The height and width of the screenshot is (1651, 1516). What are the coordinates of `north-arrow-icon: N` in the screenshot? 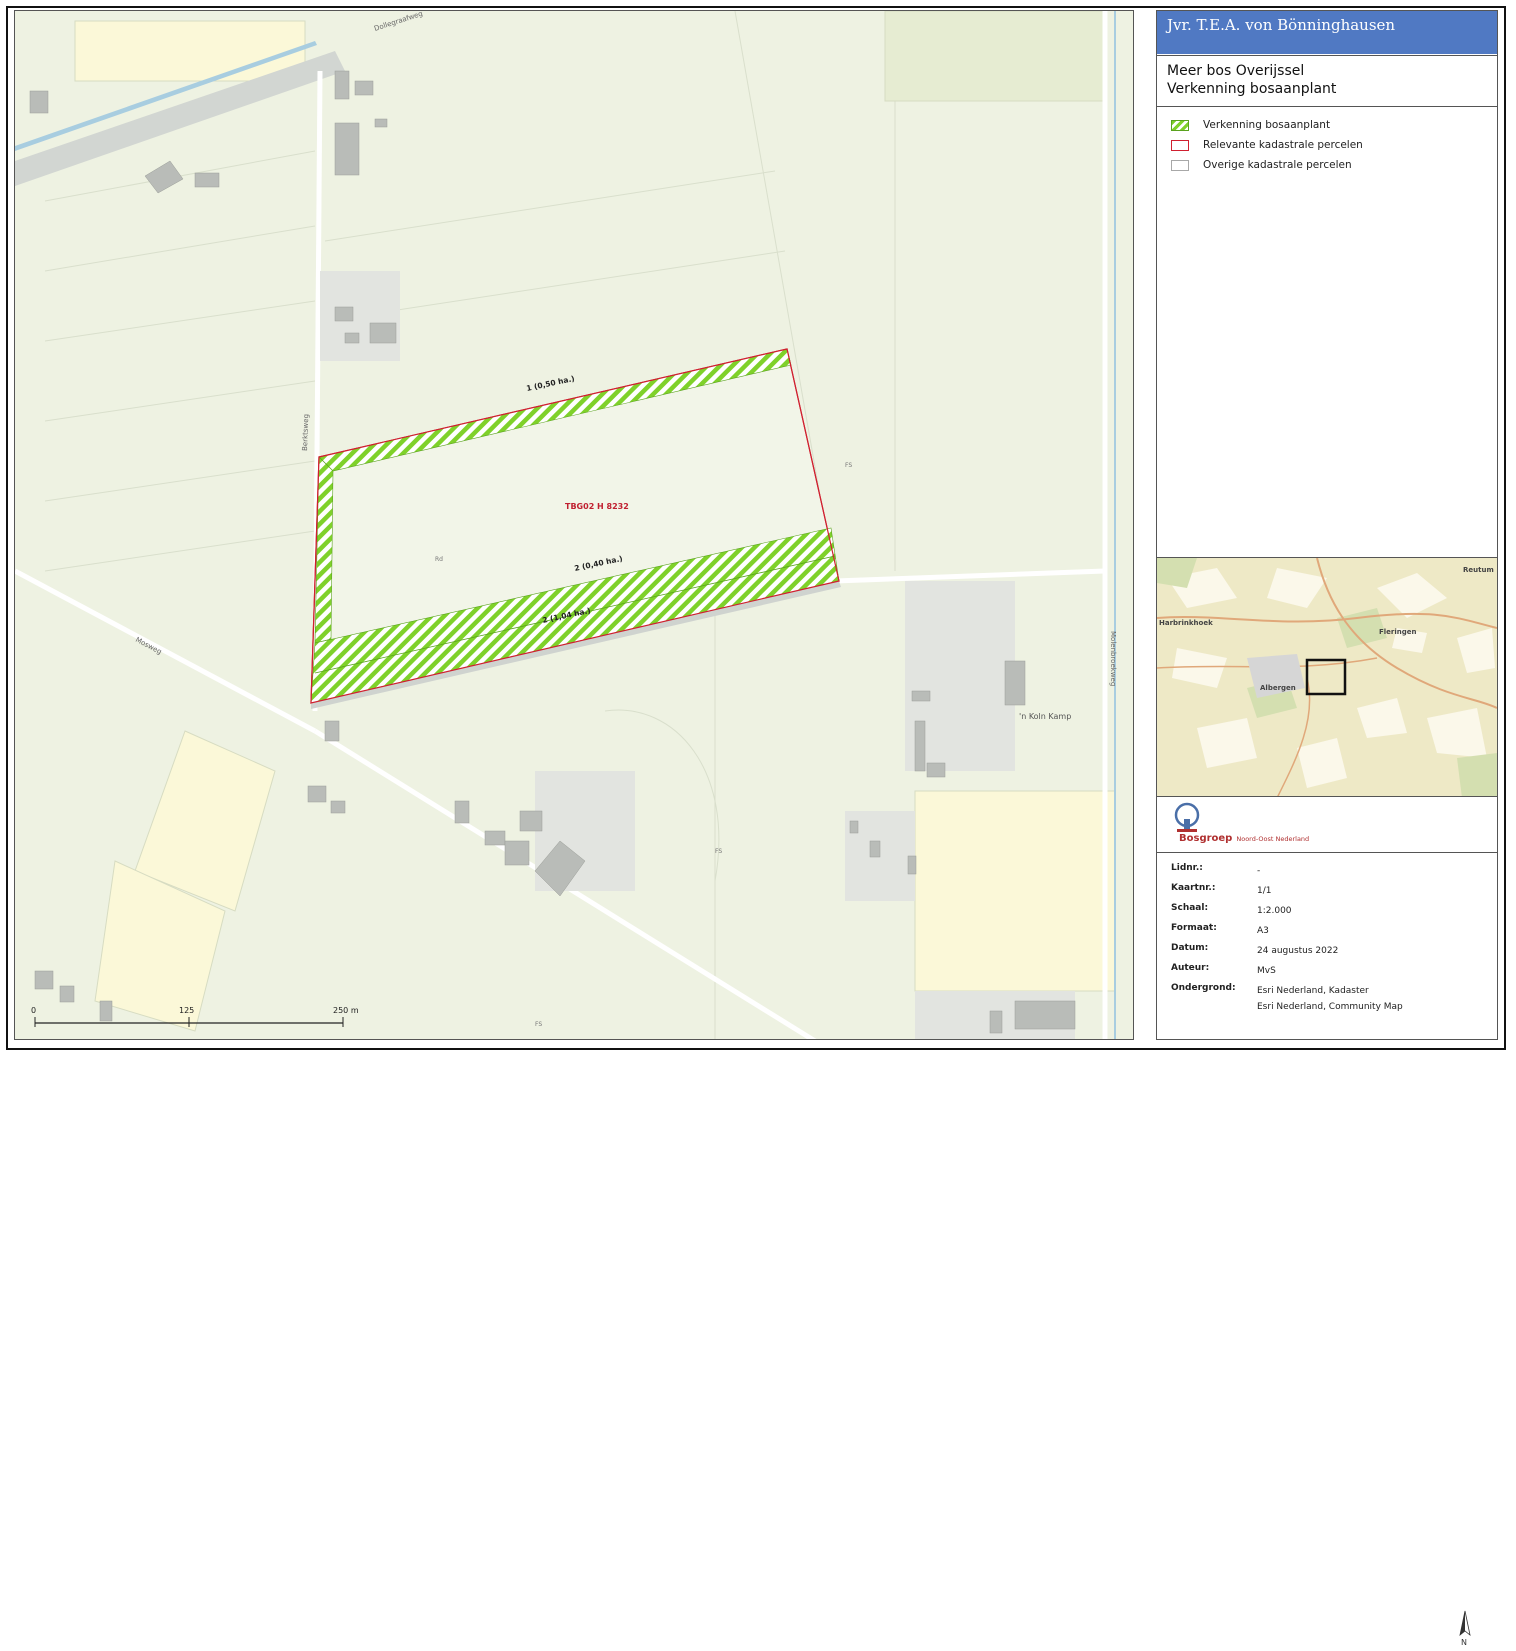 It's located at (1465, 1628).